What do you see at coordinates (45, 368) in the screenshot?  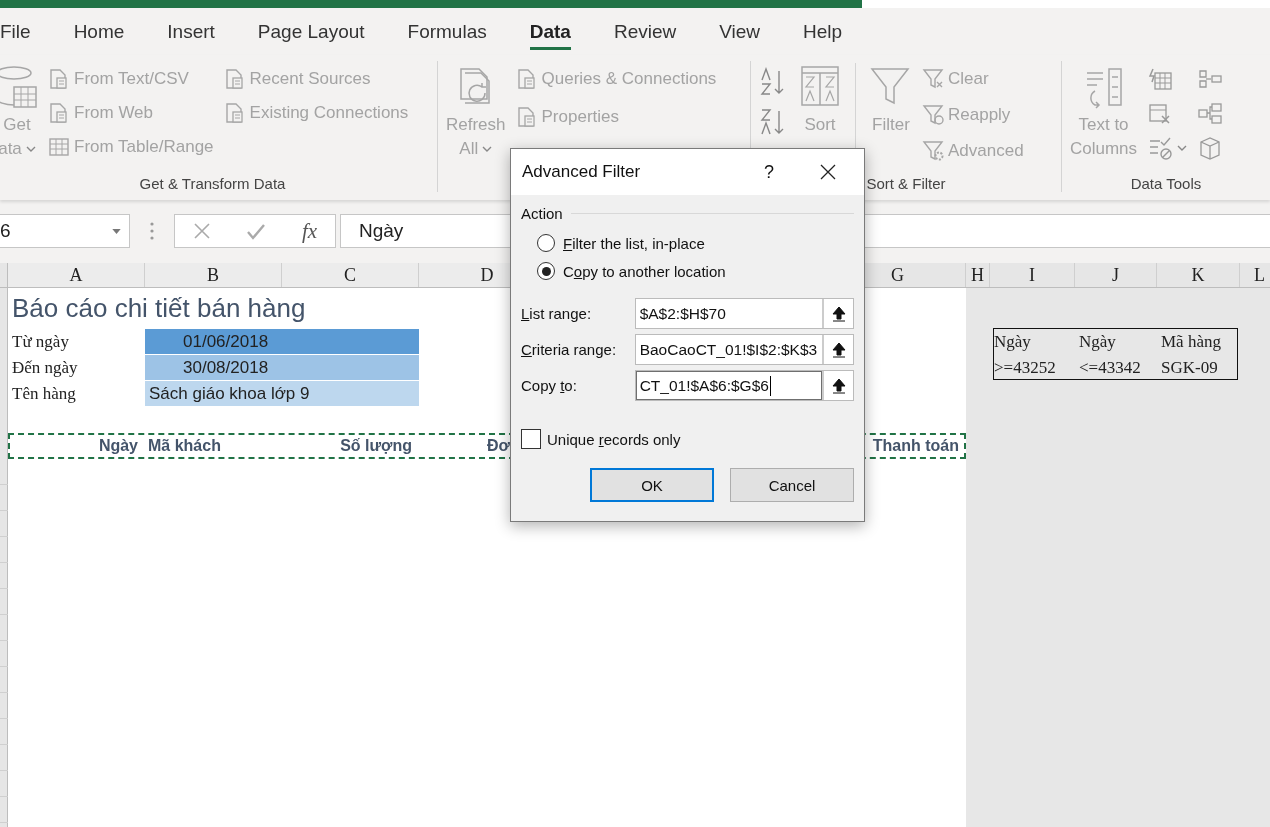 I see `cell-text: Đến ngày` at bounding box center [45, 368].